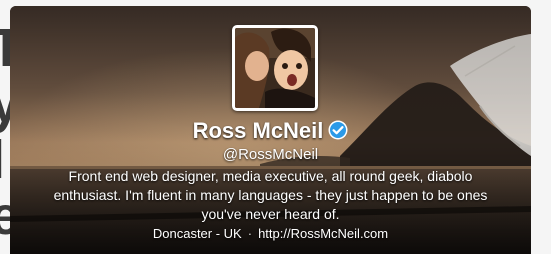 The image size is (551, 254). I want to click on bio-line: you've never heard of., so click(270, 214).